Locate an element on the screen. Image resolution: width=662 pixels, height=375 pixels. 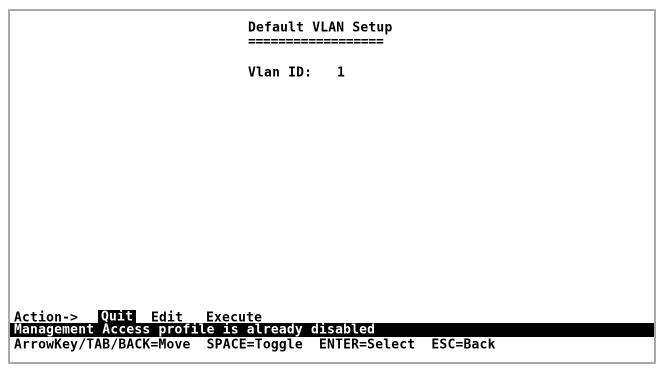
title-underline: ================== is located at coordinates (316, 41).